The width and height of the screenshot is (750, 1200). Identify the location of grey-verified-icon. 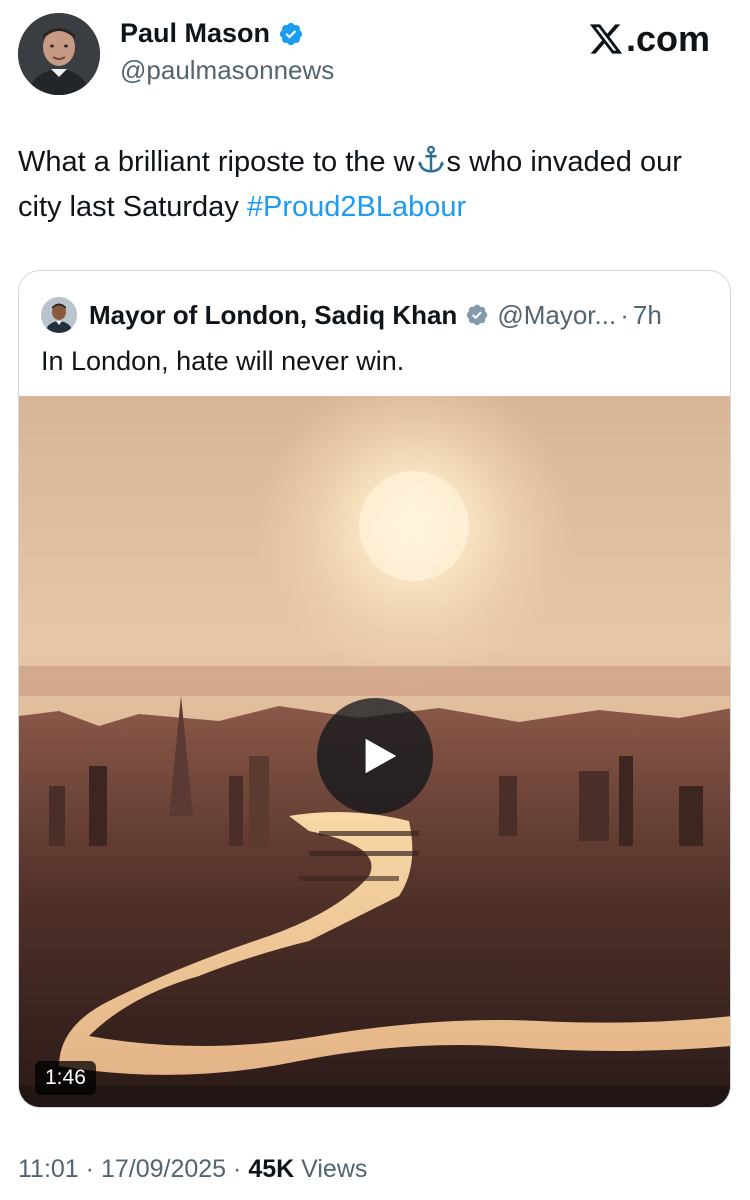
(477, 315).